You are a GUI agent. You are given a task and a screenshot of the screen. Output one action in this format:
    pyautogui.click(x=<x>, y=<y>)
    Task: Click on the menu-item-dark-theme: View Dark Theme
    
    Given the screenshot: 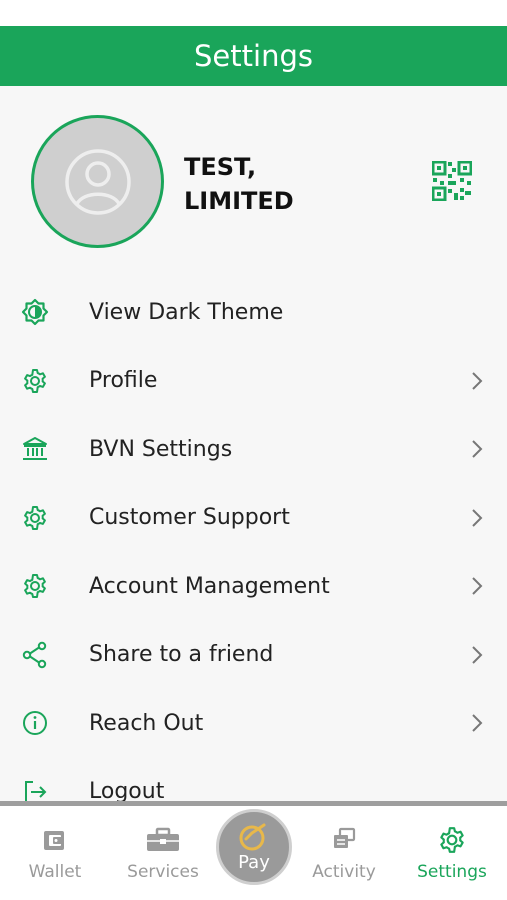 What is the action you would take?
    pyautogui.click(x=253, y=312)
    